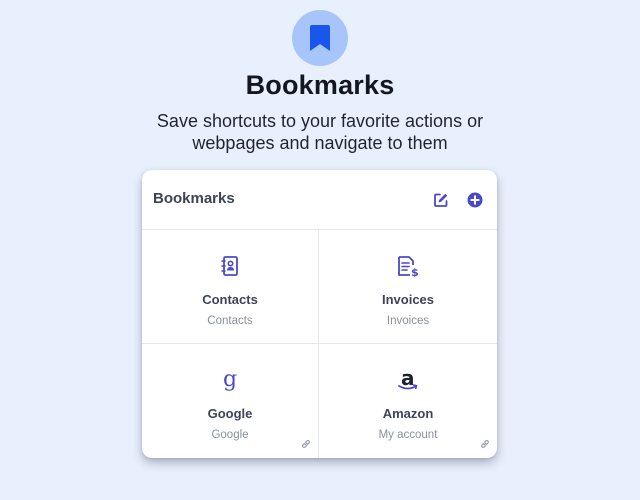  What do you see at coordinates (230, 401) in the screenshot?
I see `bookmark-tile-google: g Google Google` at bounding box center [230, 401].